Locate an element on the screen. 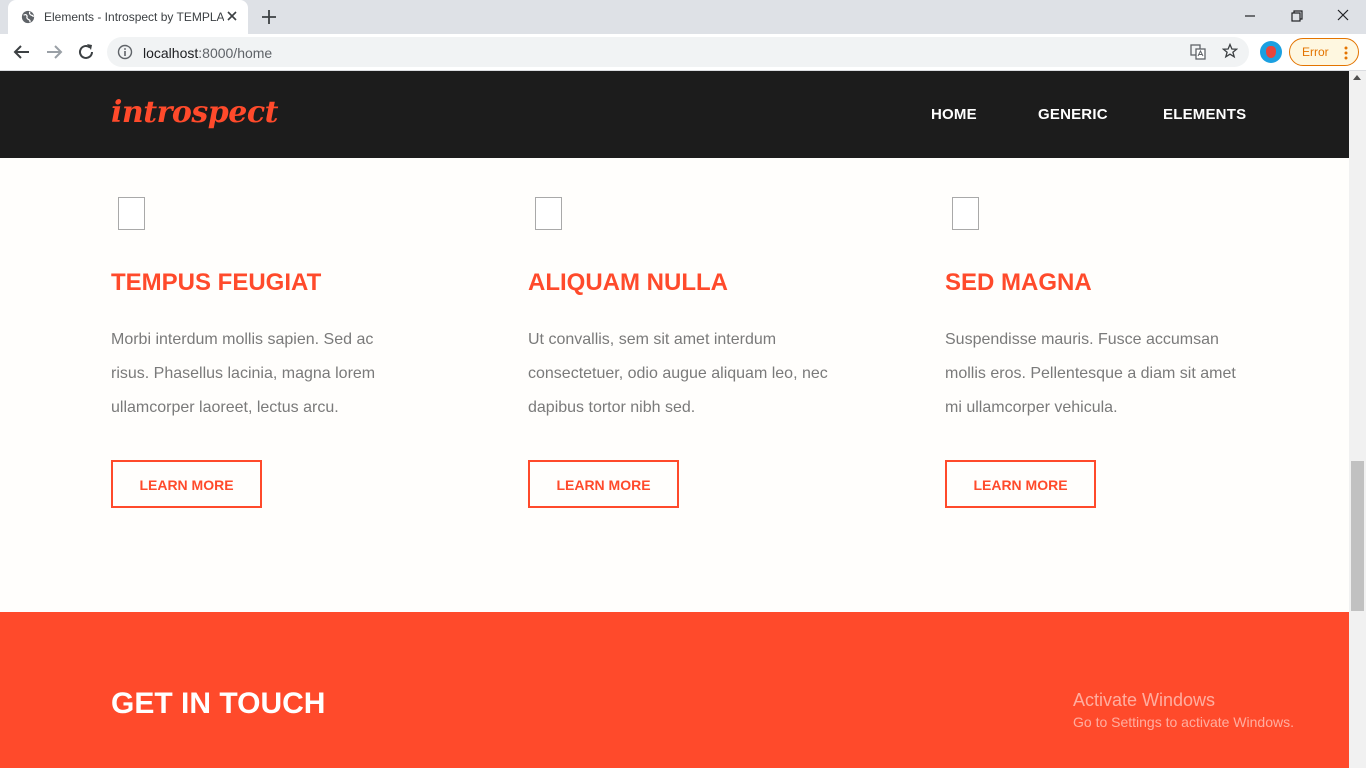 This screenshot has width=1366, height=768. avatar-figure is located at coordinates (1271, 52).